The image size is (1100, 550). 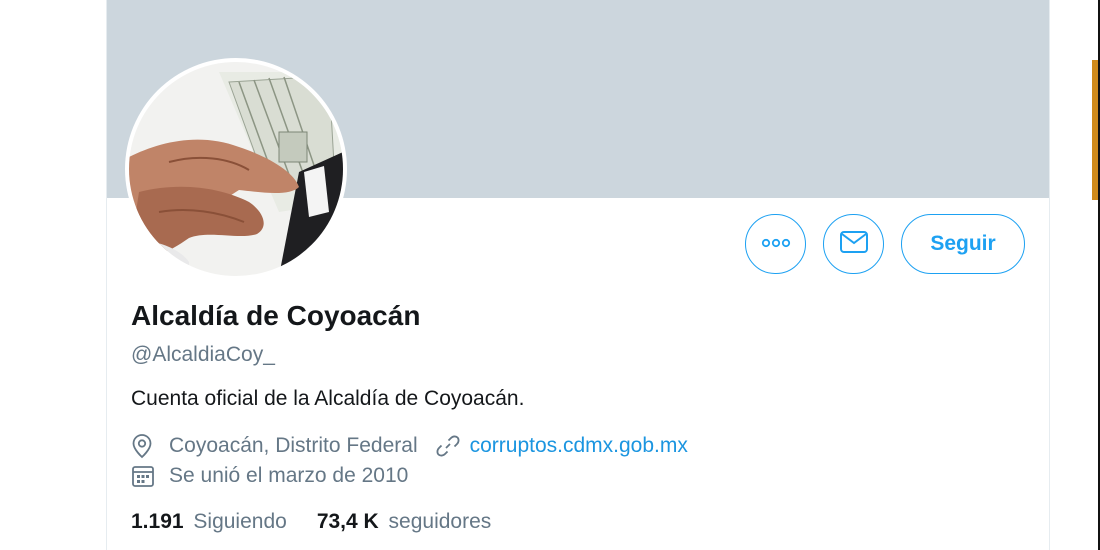 I want to click on link-icon, so click(x=449, y=446).